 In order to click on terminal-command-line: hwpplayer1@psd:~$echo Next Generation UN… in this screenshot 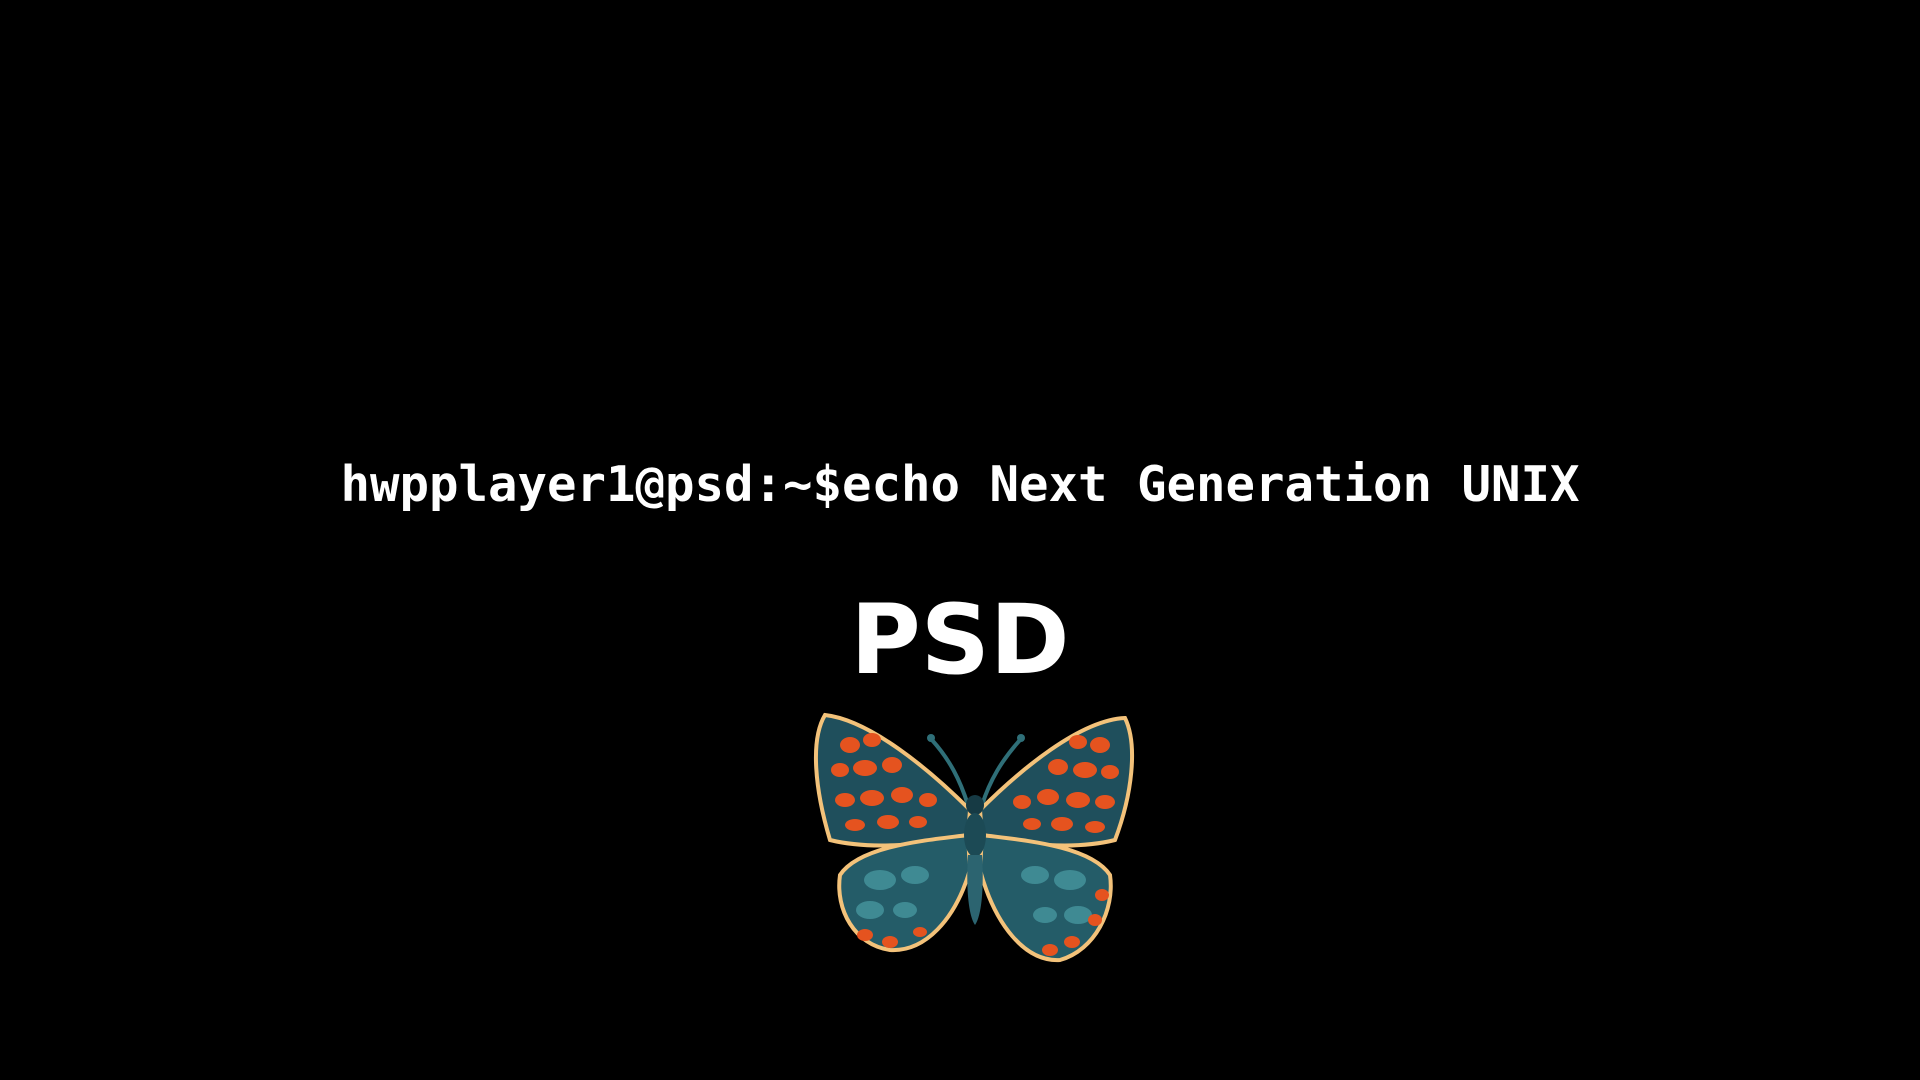, I will do `click(960, 485)`.